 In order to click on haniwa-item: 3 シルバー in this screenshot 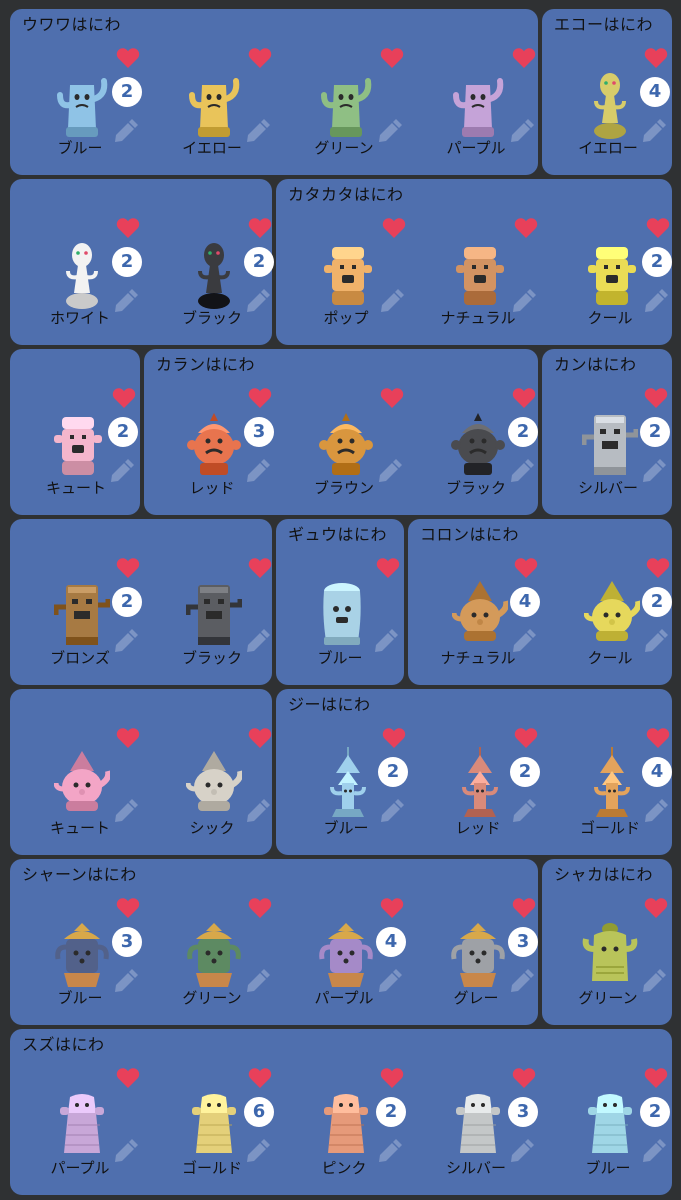, I will do `click(477, 1109)`.